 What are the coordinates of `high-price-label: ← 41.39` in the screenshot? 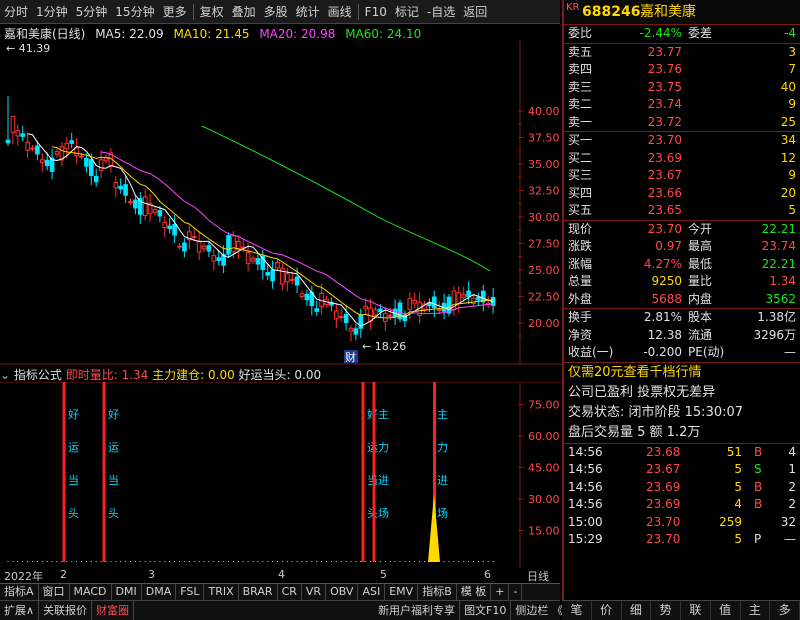 It's located at (28, 48).